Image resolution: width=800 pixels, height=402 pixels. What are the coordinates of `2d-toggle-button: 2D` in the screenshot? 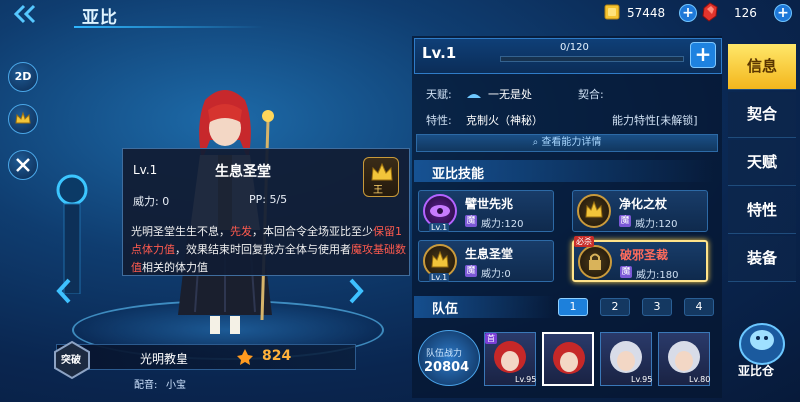 It's located at (23, 77).